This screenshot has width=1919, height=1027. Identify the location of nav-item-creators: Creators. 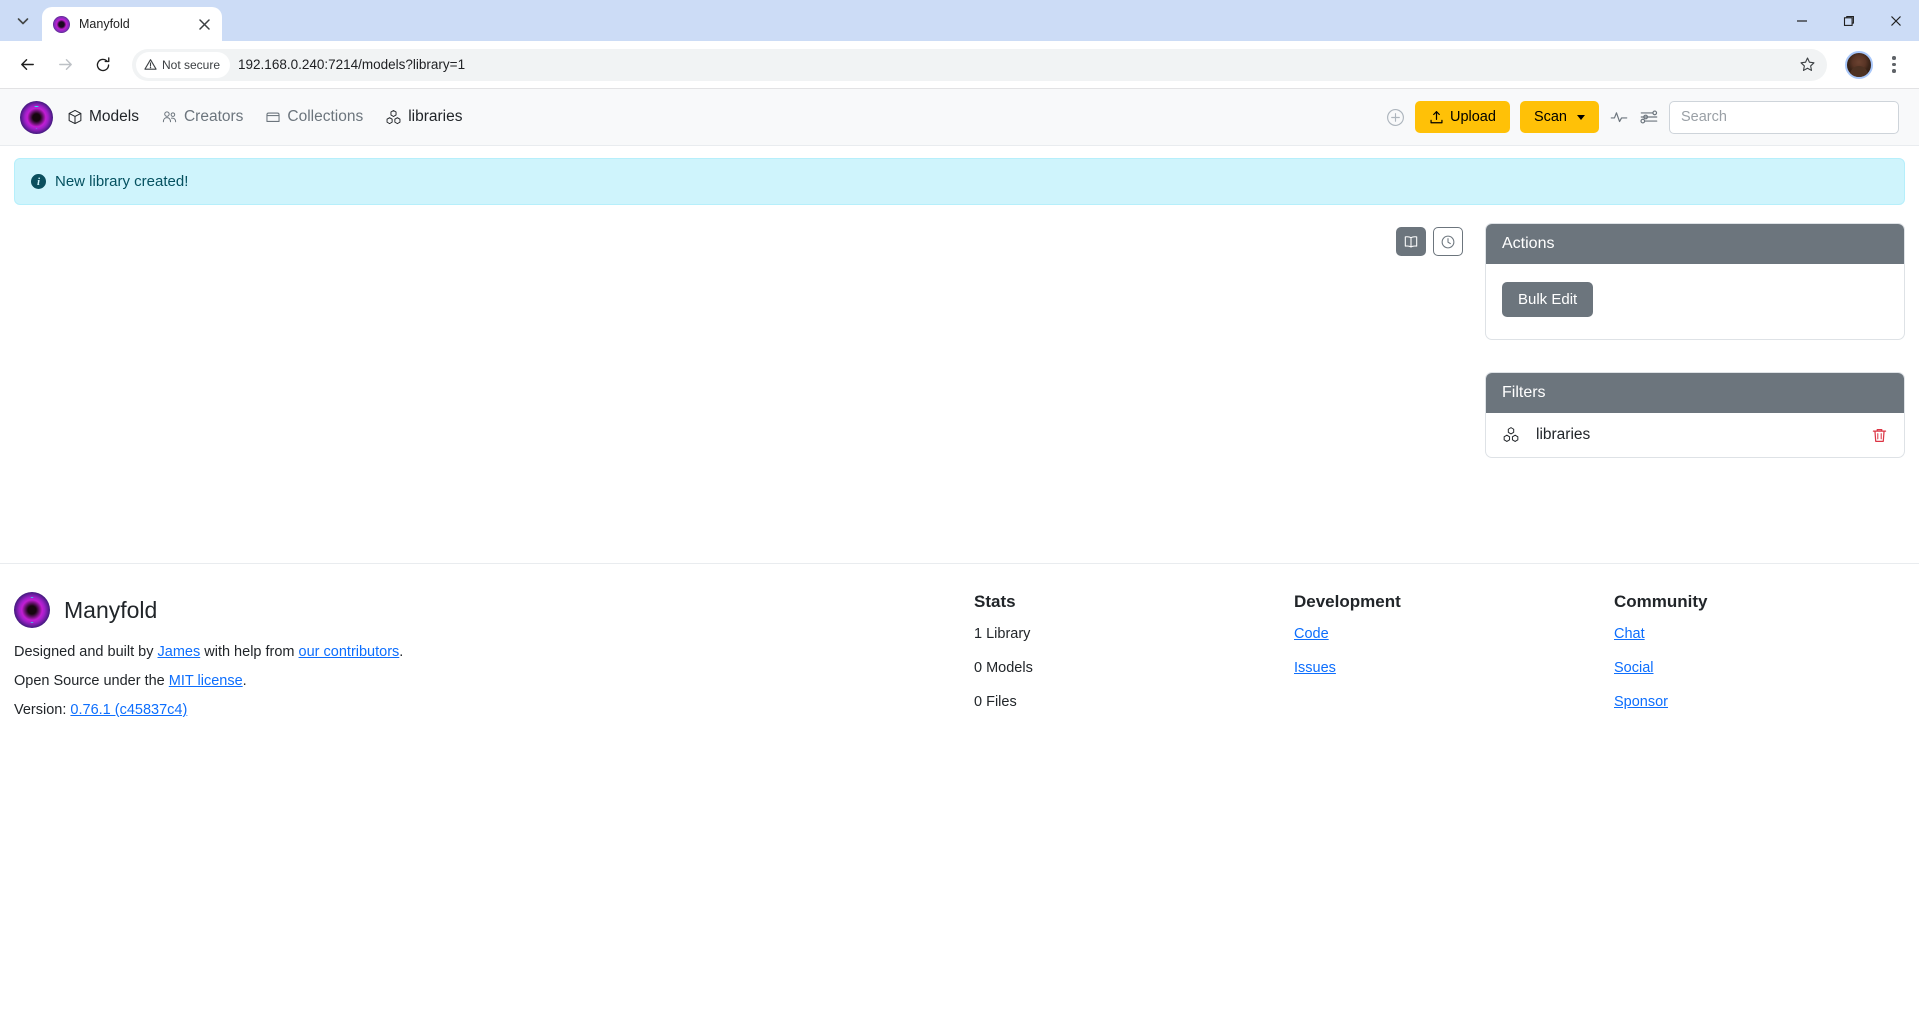
(202, 117).